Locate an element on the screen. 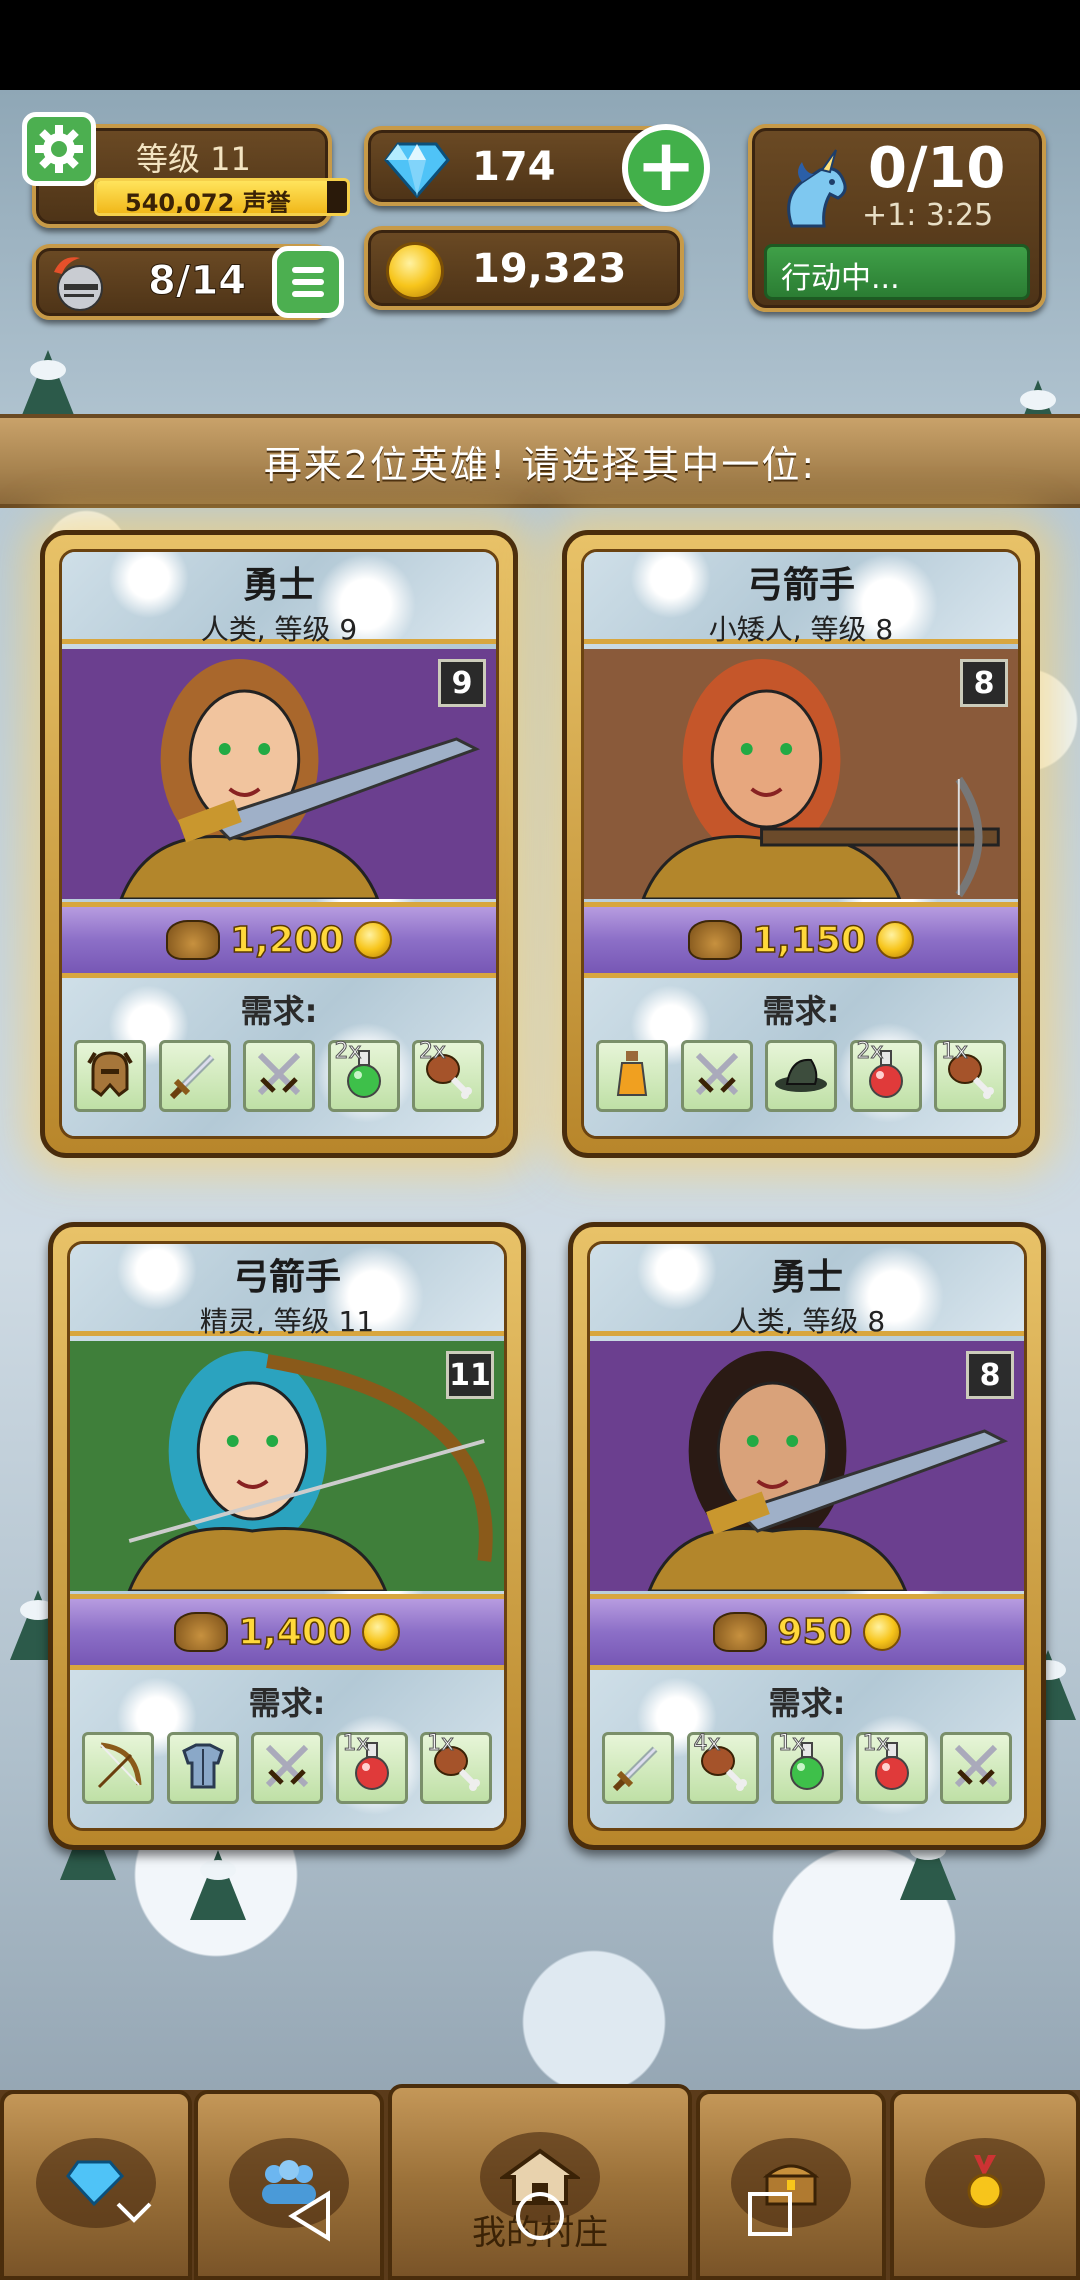 This screenshot has width=1080, height=2280. gold-panel: 19,323 is located at coordinates (524, 268).